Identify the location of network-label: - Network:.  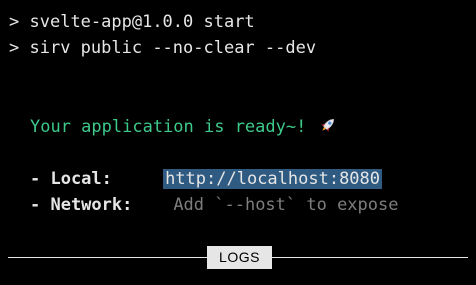
(81, 205).